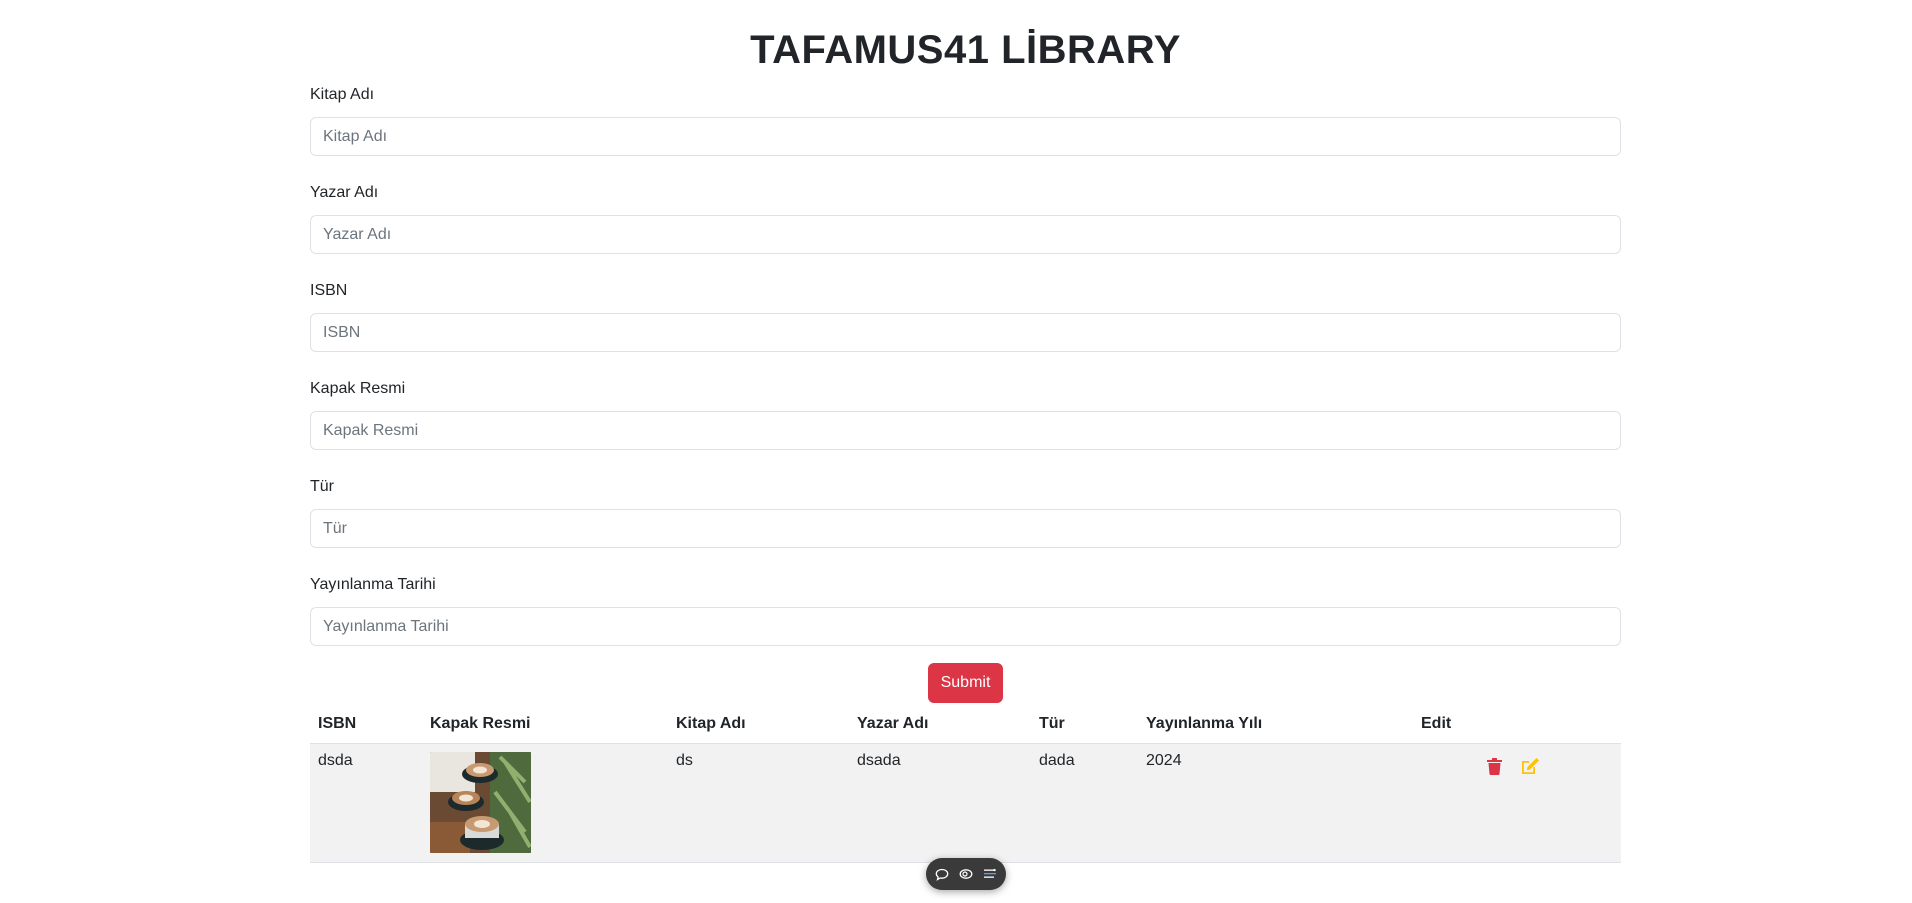 The image size is (1912, 903). I want to click on kitap-adi-label: Kitap Adı, so click(342, 94).